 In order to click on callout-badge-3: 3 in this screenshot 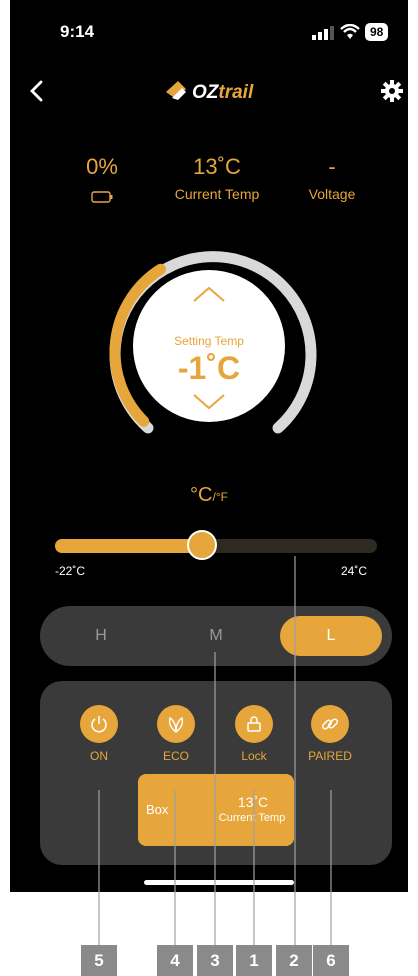, I will do `click(215, 960)`.